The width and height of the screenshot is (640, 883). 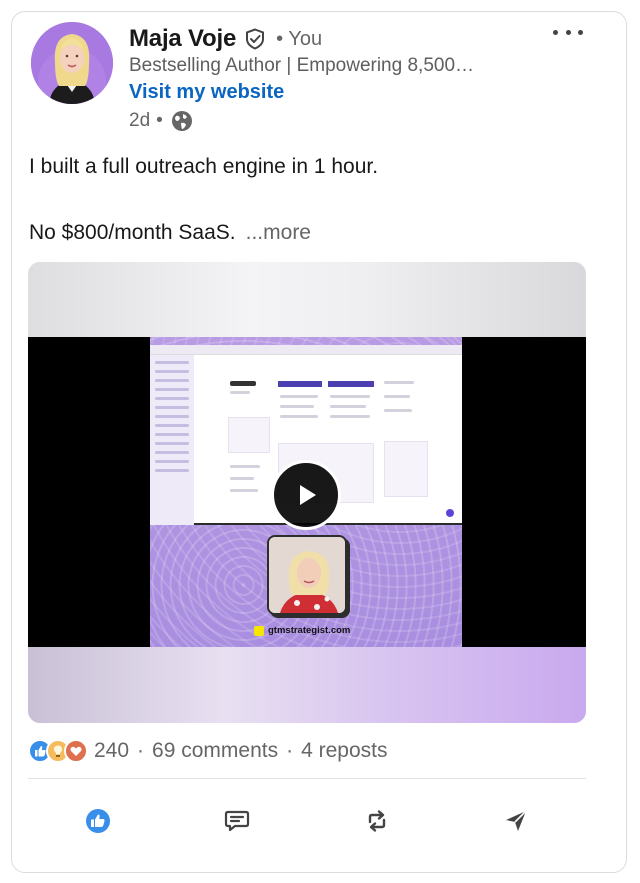 I want to click on post-menu-button, so click(x=568, y=32).